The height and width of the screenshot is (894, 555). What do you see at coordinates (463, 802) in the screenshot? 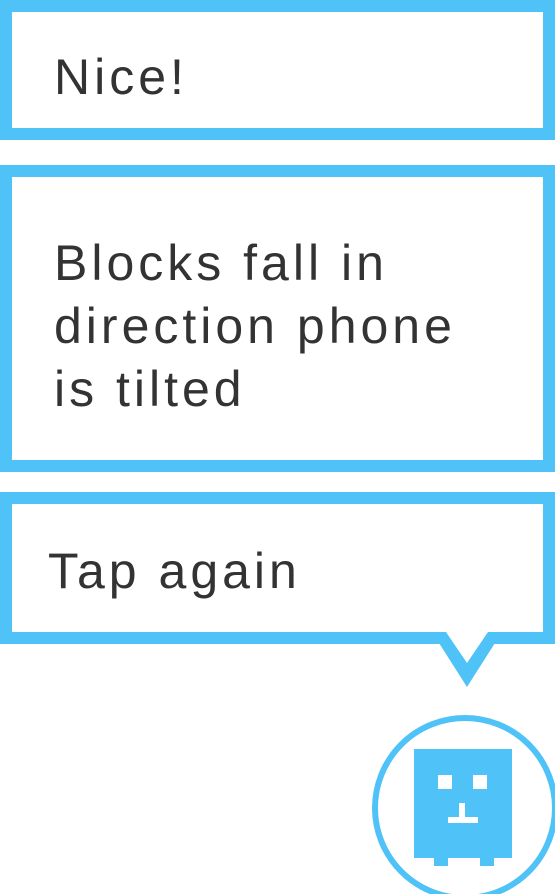
I see `robot-face-icon` at bounding box center [463, 802].